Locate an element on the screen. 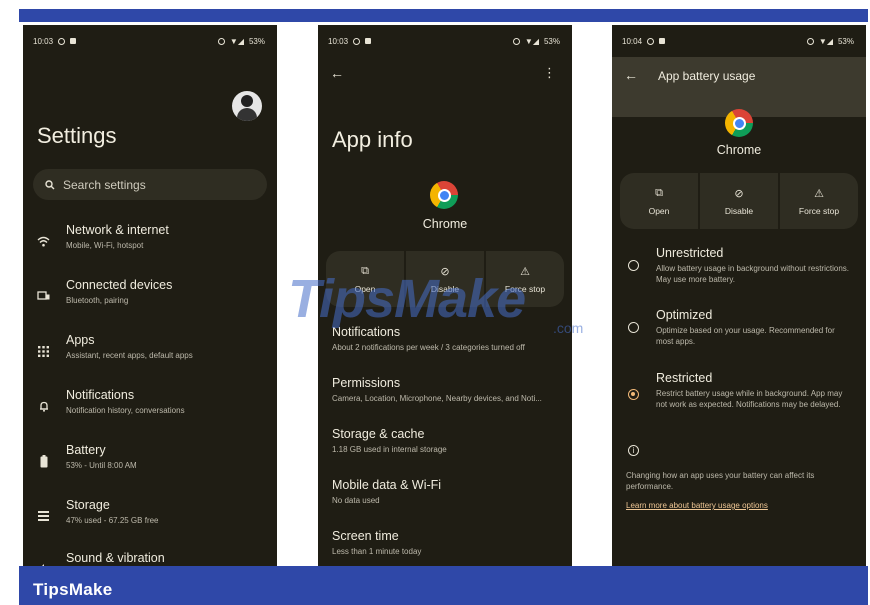 The width and height of the screenshot is (870, 605). bottom-banner is located at coordinates (443, 585).